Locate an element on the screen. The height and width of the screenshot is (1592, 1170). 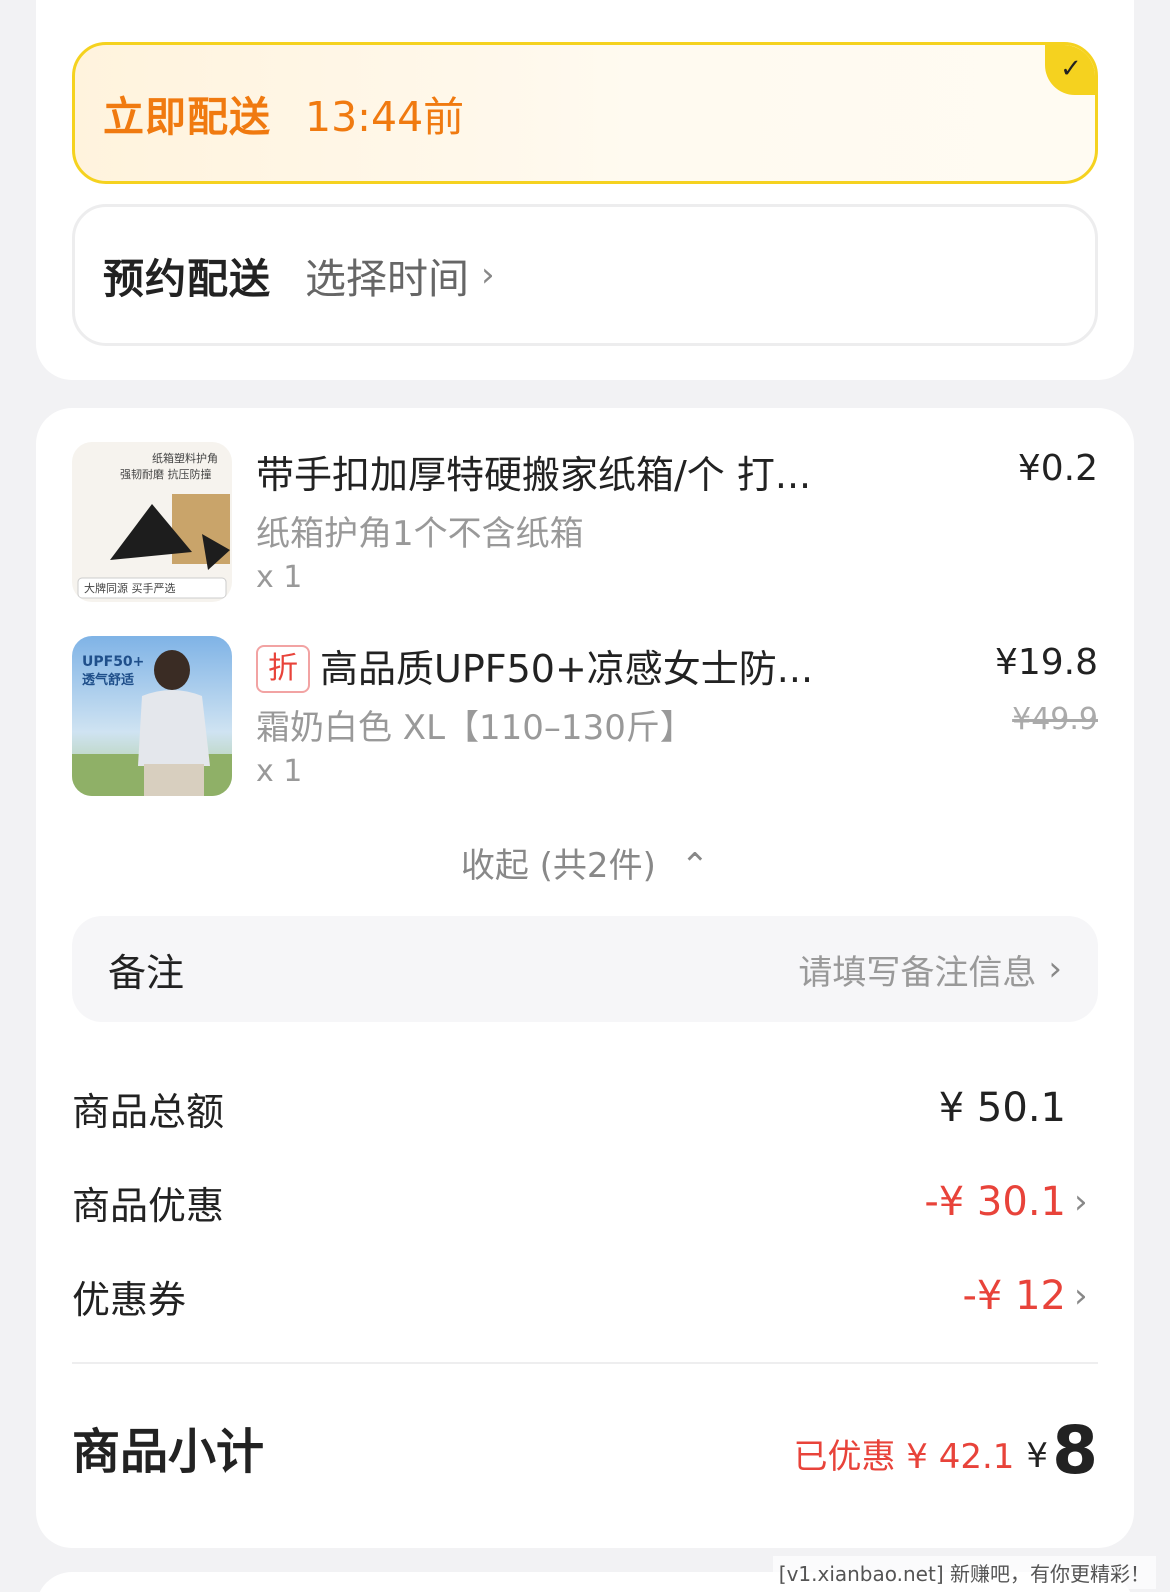
collapse-items-button: 收起 (共2件) ⌃ is located at coordinates (585, 862).